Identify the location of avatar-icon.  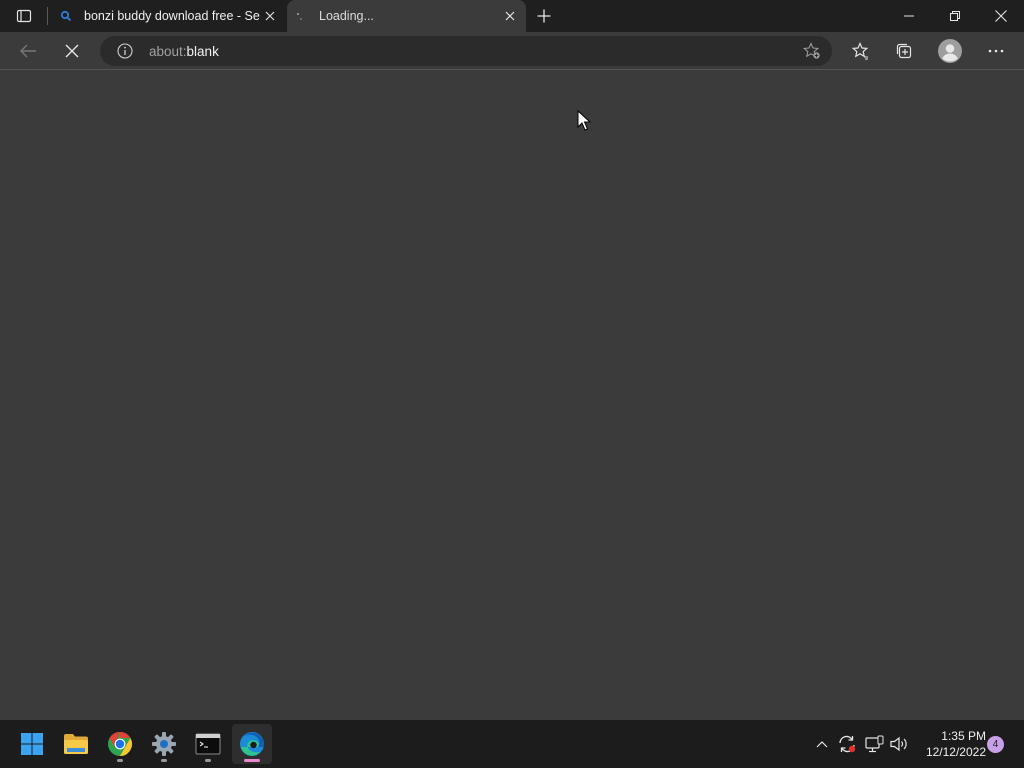
(950, 51).